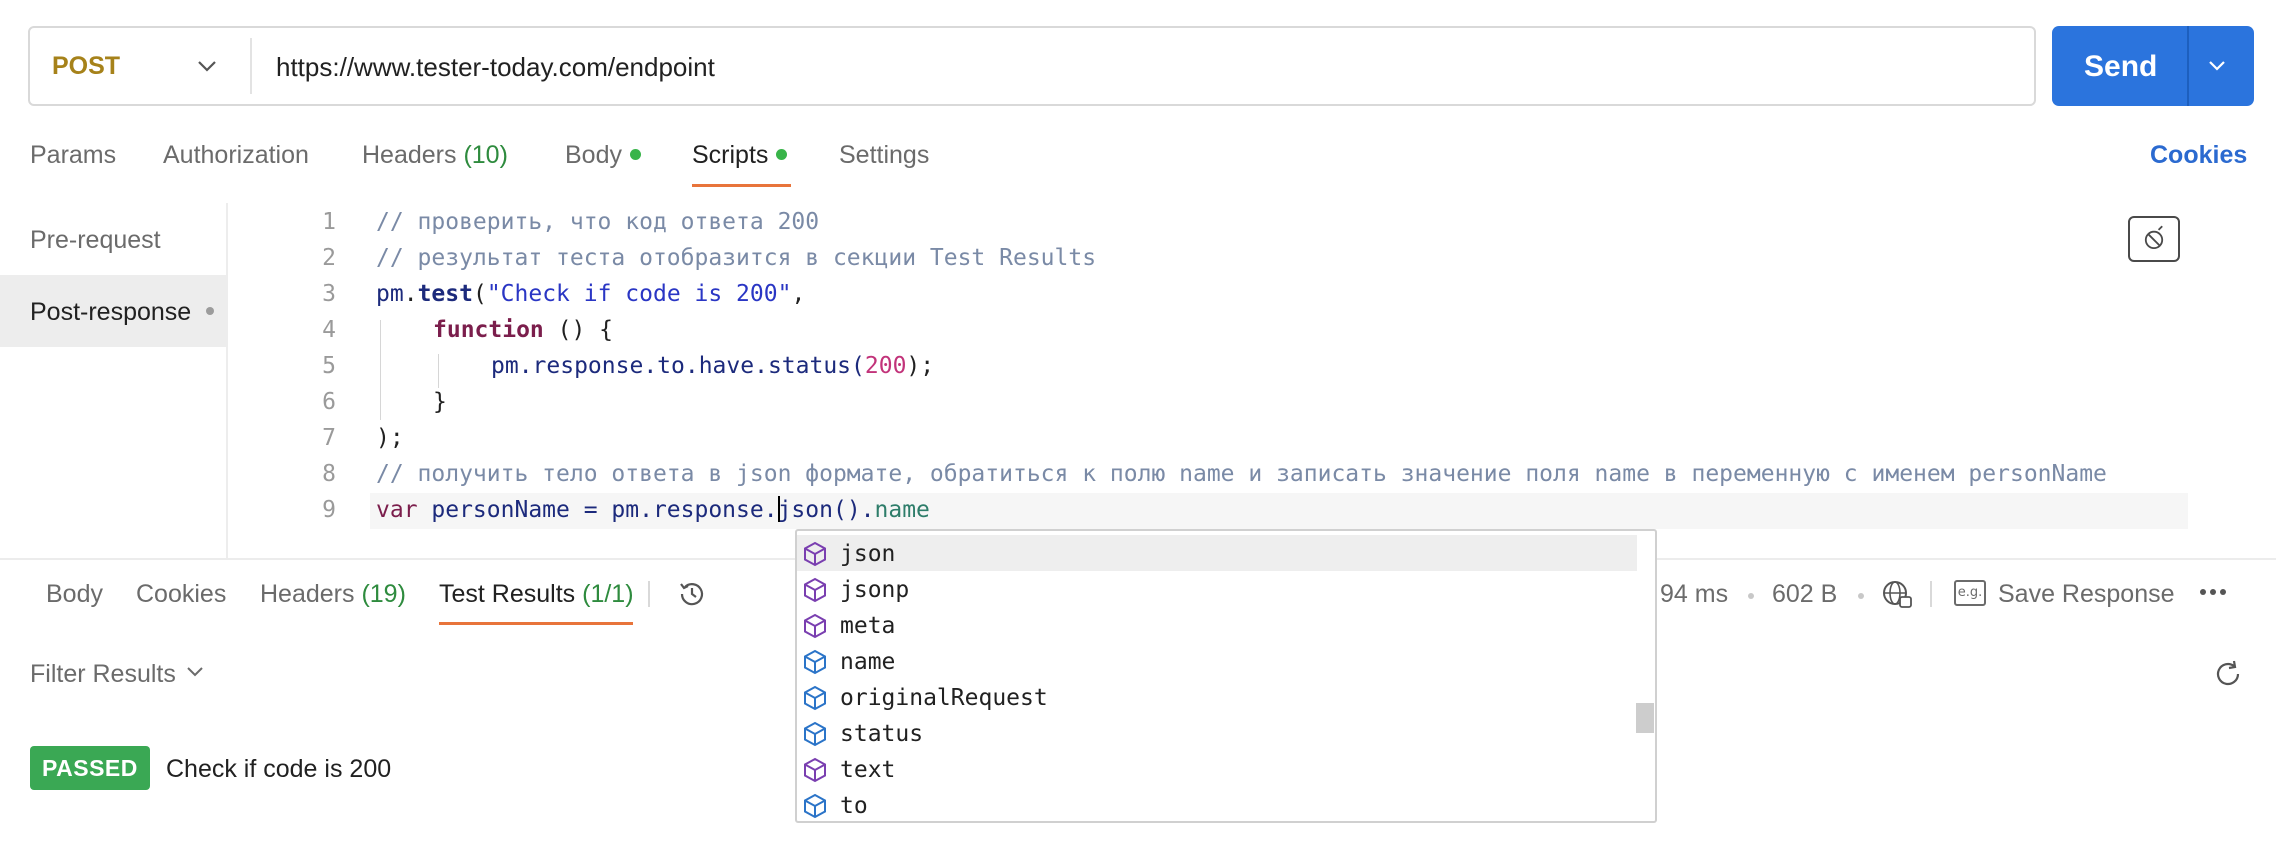  What do you see at coordinates (597, 222) in the screenshot?
I see `code-line-1: // проверить, что код ответа 200` at bounding box center [597, 222].